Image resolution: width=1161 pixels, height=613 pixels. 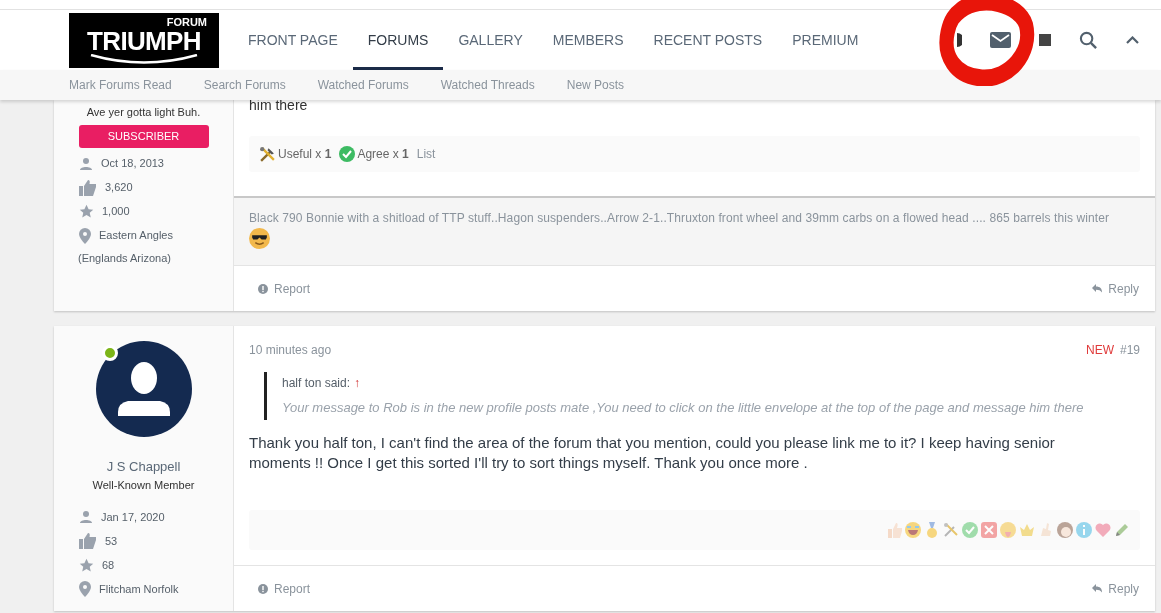 What do you see at coordinates (1099, 350) in the screenshot?
I see `new-label: NEW` at bounding box center [1099, 350].